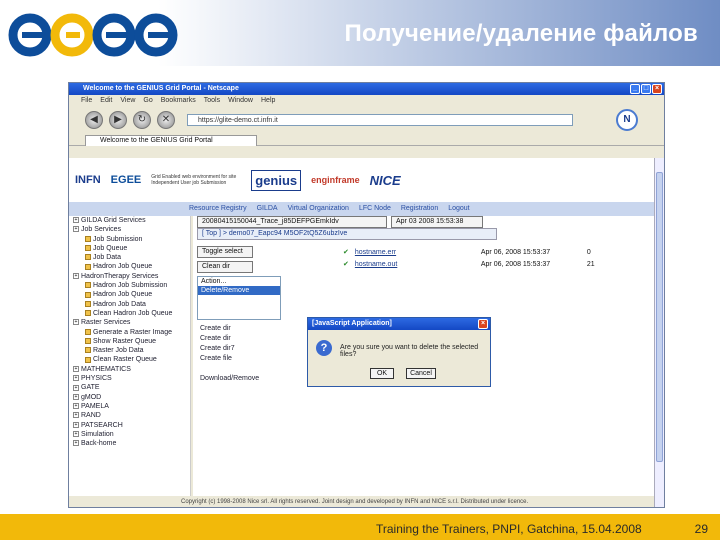 The height and width of the screenshot is (540, 720). Describe the element at coordinates (129, 378) in the screenshot. I see `tree-item: + PHYSICS` at that location.